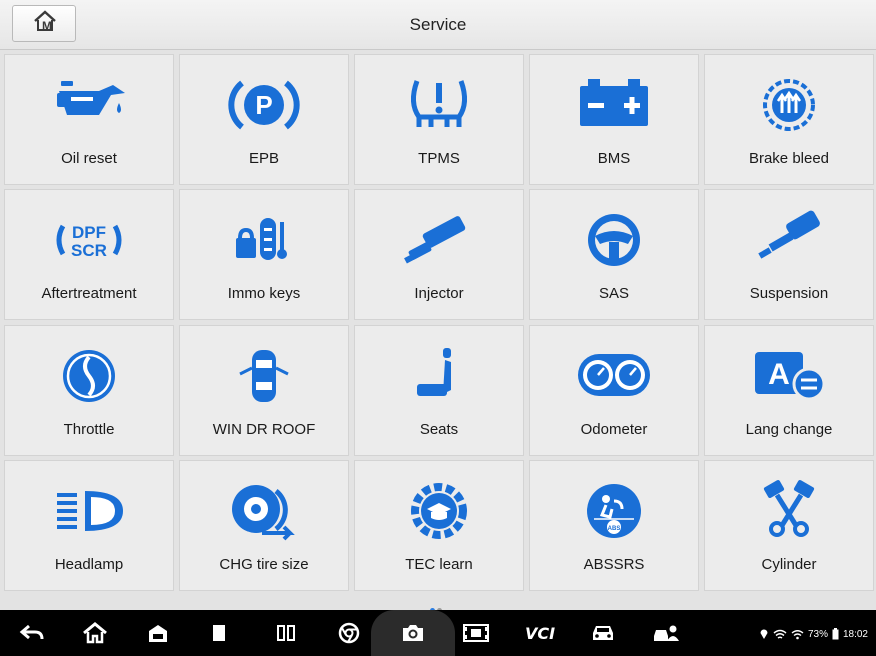 The height and width of the screenshot is (656, 876). Describe the element at coordinates (264, 294) in the screenshot. I see `tile-label: Immo keys` at that location.